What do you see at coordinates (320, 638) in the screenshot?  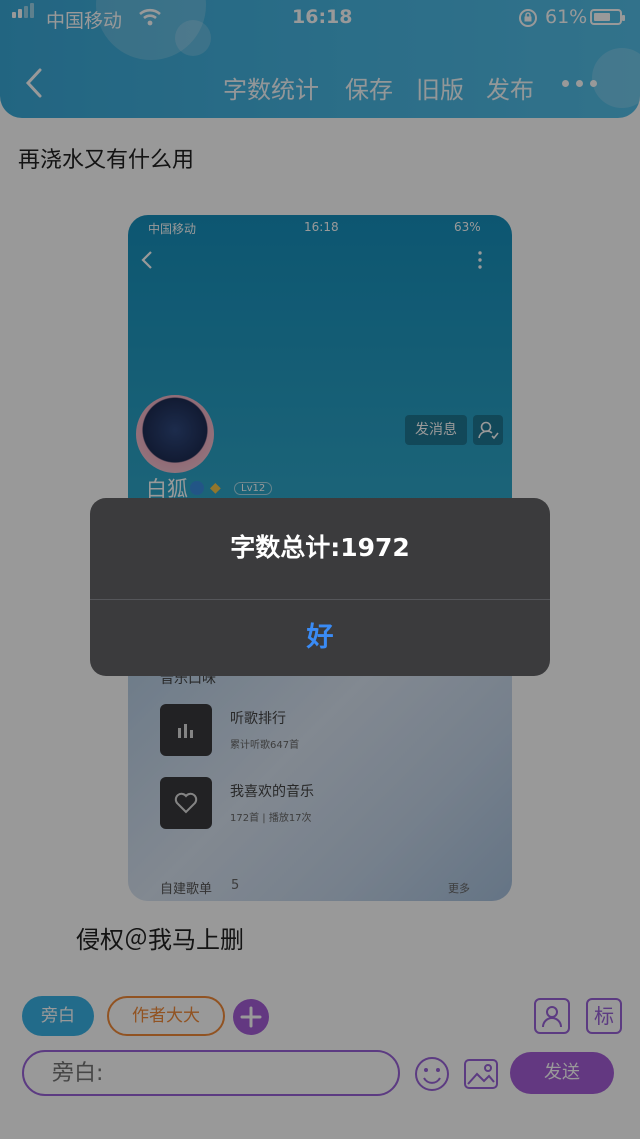 I see `alert-ok-button: 好` at bounding box center [320, 638].